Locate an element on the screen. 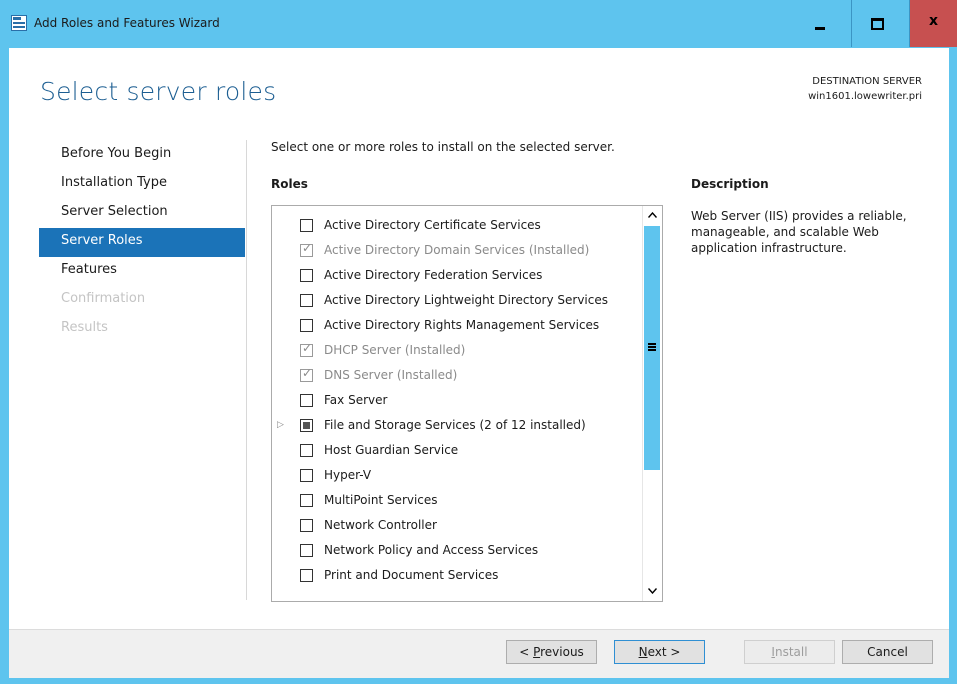  chevron-down-icon is located at coordinates (652, 591).